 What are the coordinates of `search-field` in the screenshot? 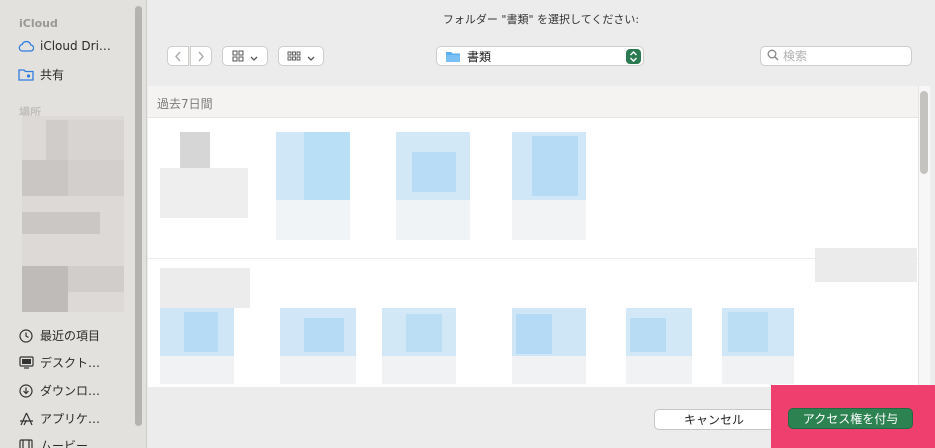 It's located at (836, 56).